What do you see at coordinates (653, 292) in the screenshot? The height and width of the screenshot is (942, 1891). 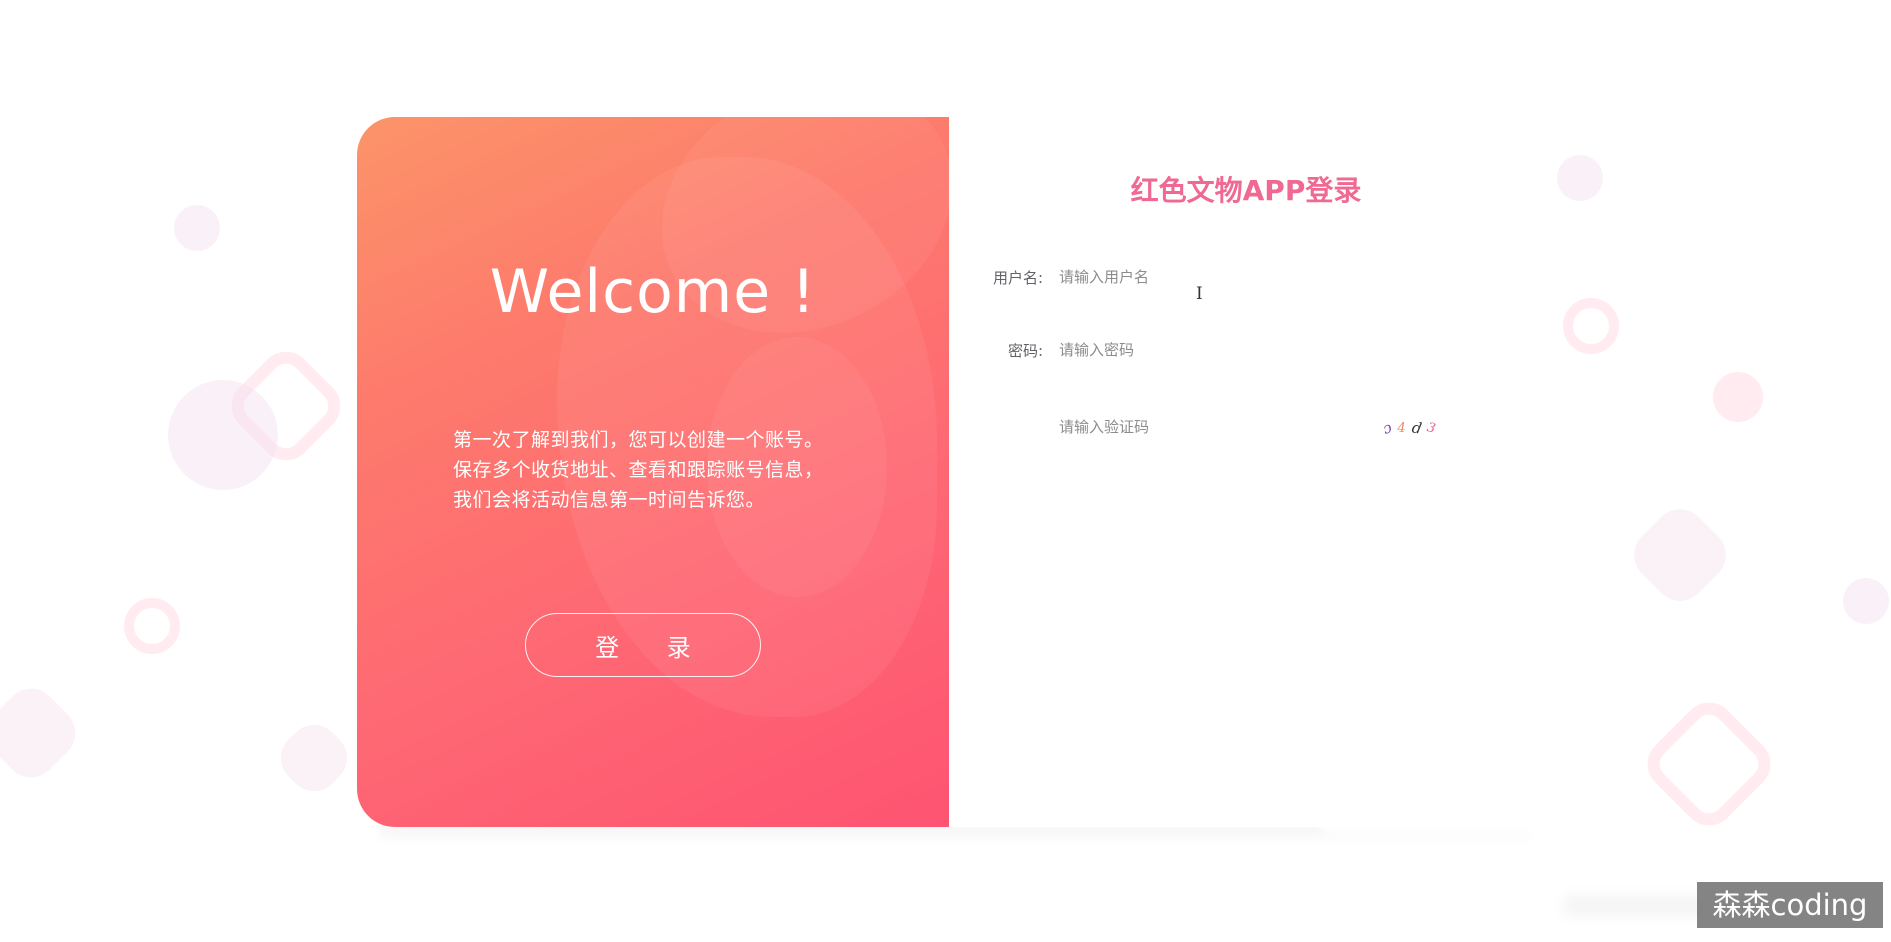 I see `welcome-heading: Welcome !` at bounding box center [653, 292].